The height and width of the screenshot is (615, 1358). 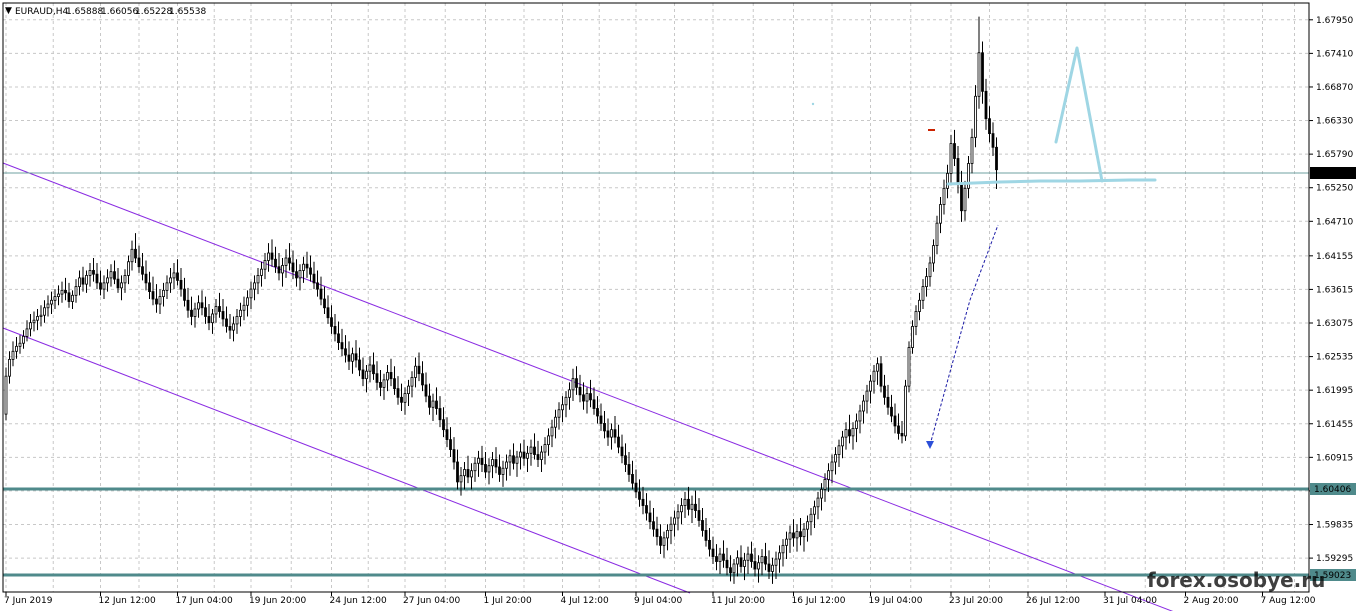 I want to click on watermark: forex.osobye.ru, so click(x=1236, y=580).